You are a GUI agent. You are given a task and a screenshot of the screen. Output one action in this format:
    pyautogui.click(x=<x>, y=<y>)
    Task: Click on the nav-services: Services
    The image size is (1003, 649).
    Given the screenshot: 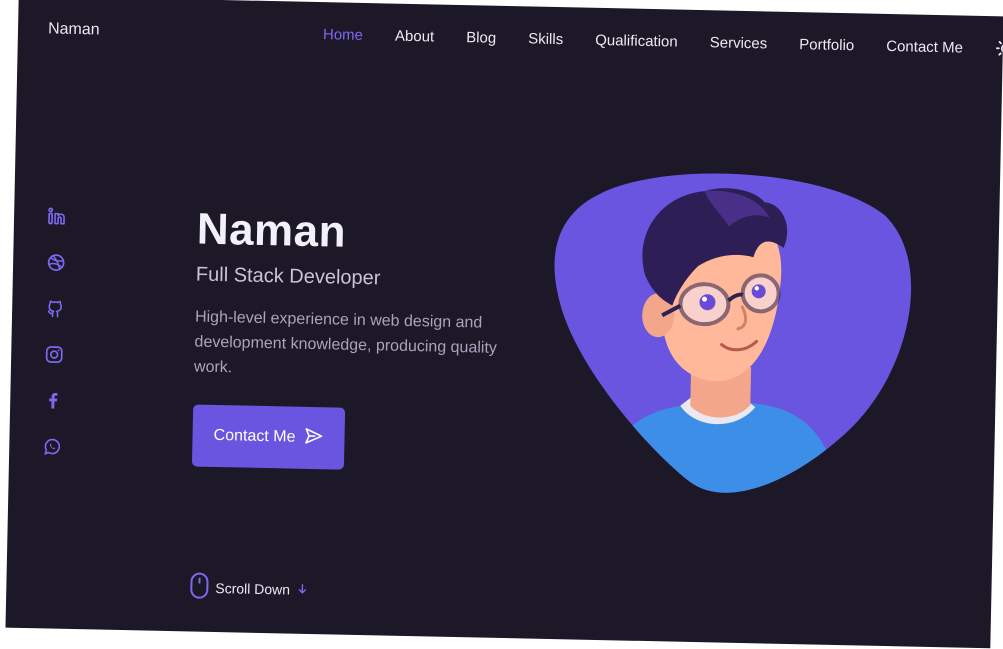 What is the action you would take?
    pyautogui.click(x=739, y=43)
    